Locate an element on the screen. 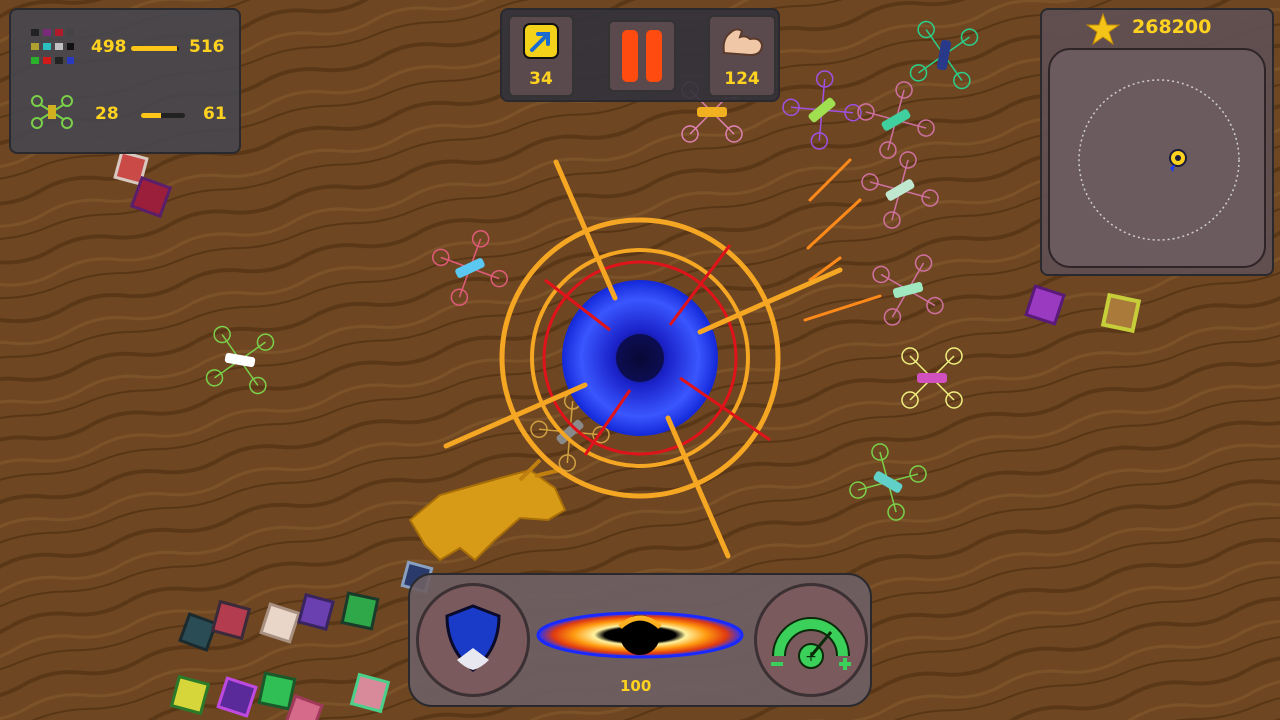 This screenshot has height=720, width=1280. pause-button is located at coordinates (642, 56).